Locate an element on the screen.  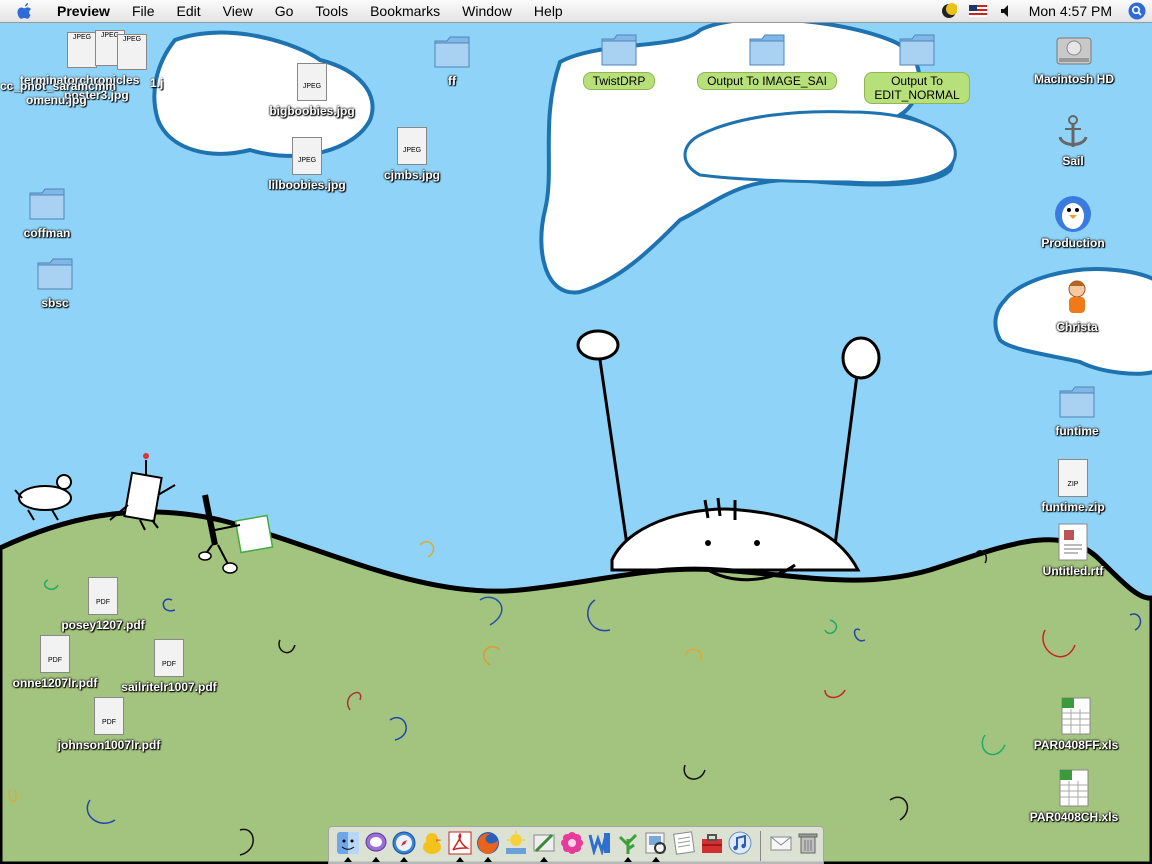
spotlight-icon is located at coordinates (1137, 11).